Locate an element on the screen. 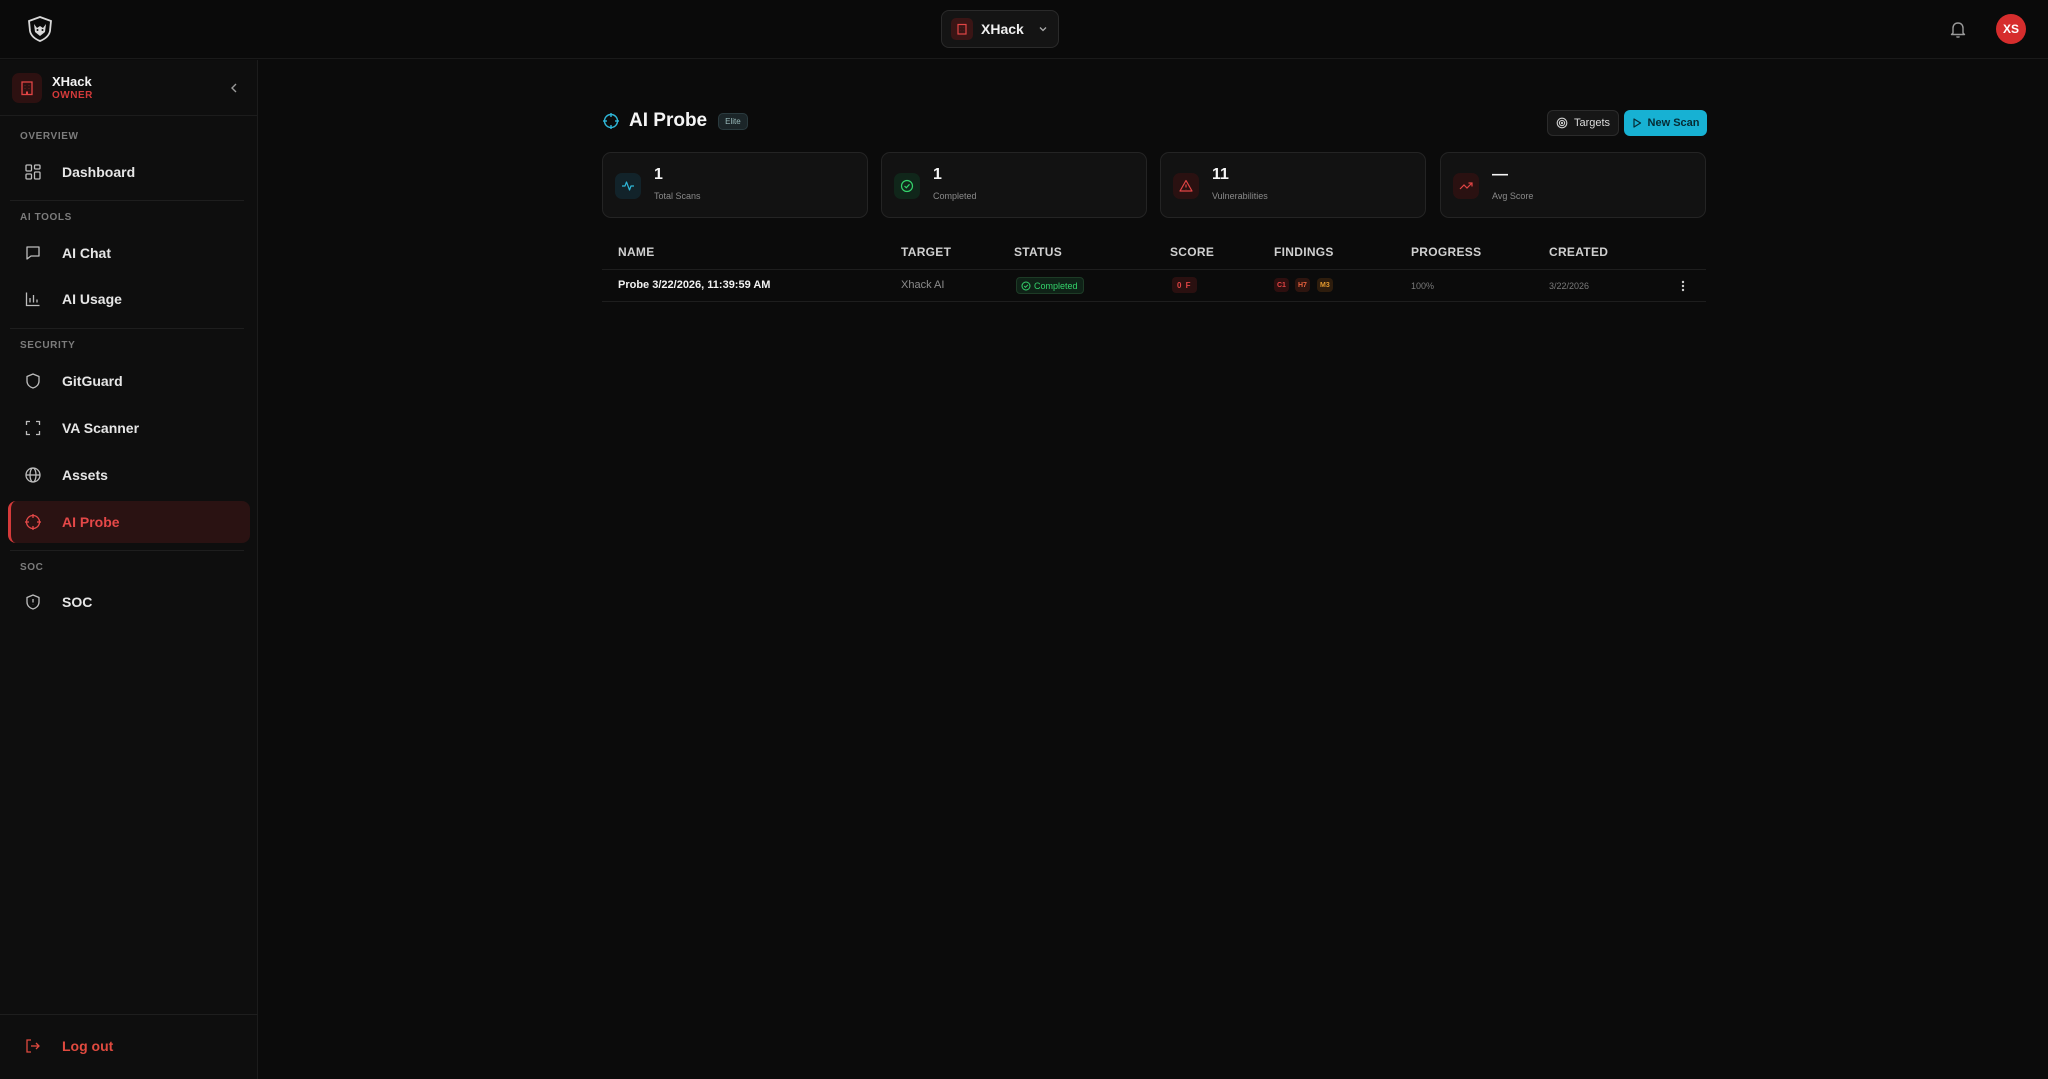 The width and height of the screenshot is (2048, 1079). finding-badge-medium: M3 is located at coordinates (1325, 285).